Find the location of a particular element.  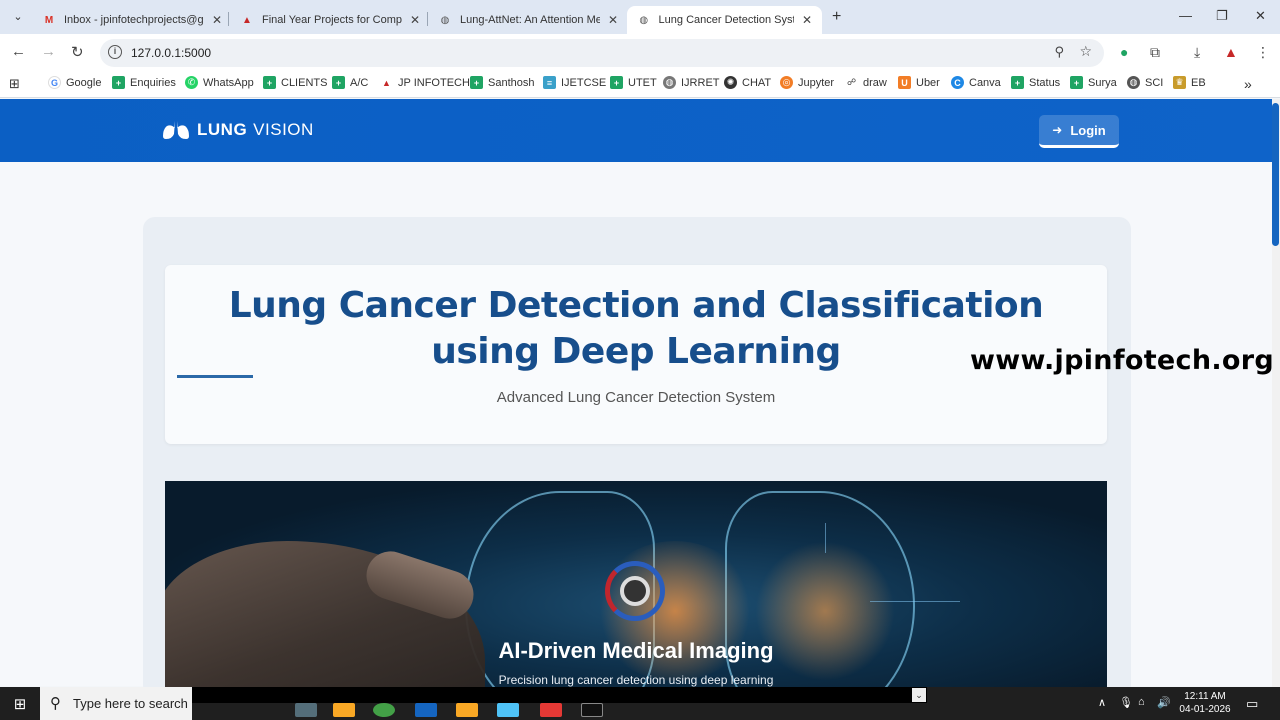

notifications-icon: ▭ is located at coordinates (1252, 704).